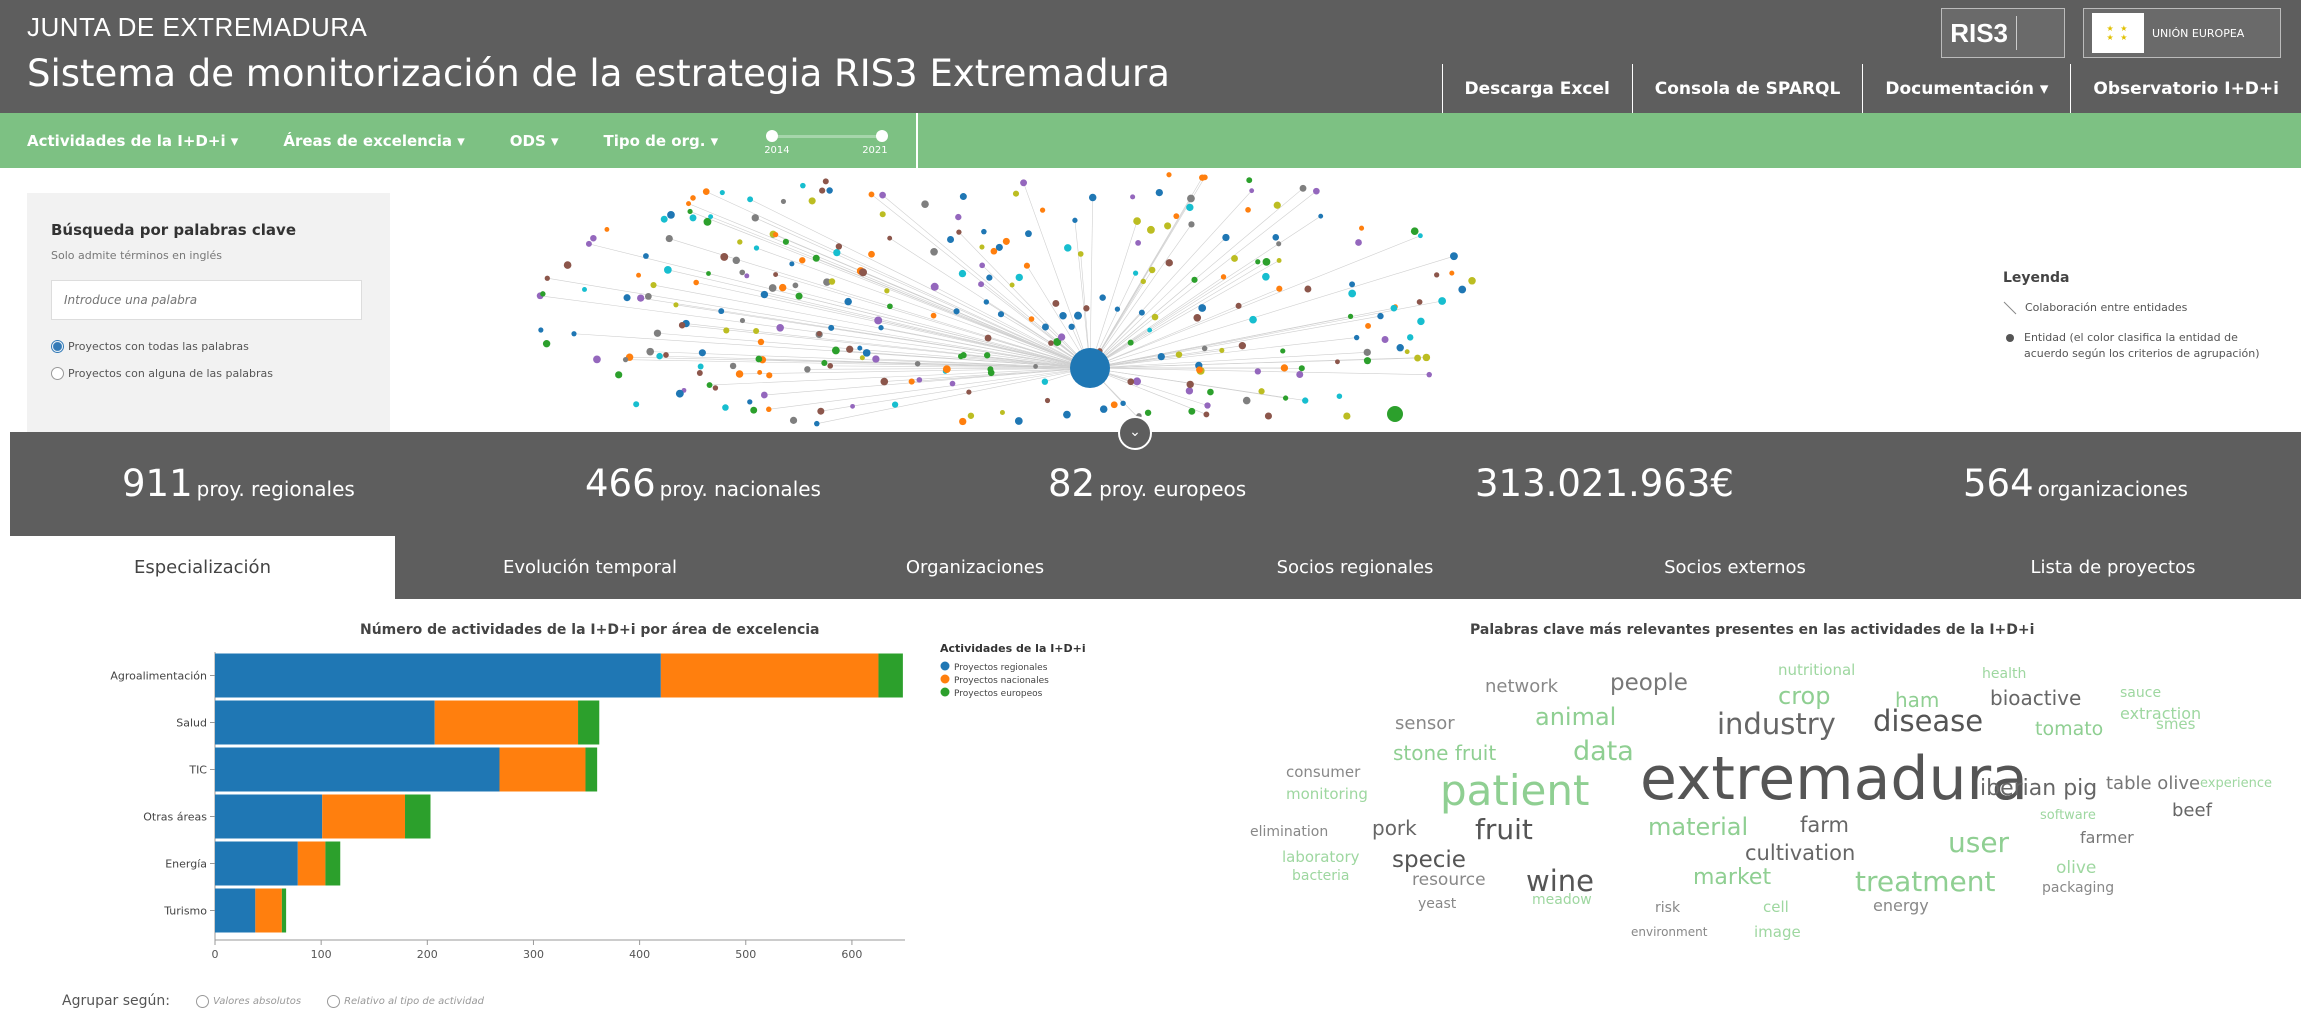 The width and height of the screenshot is (2301, 1015). What do you see at coordinates (975, 567) in the screenshot?
I see `tab-organizaciones: Organizaciones` at bounding box center [975, 567].